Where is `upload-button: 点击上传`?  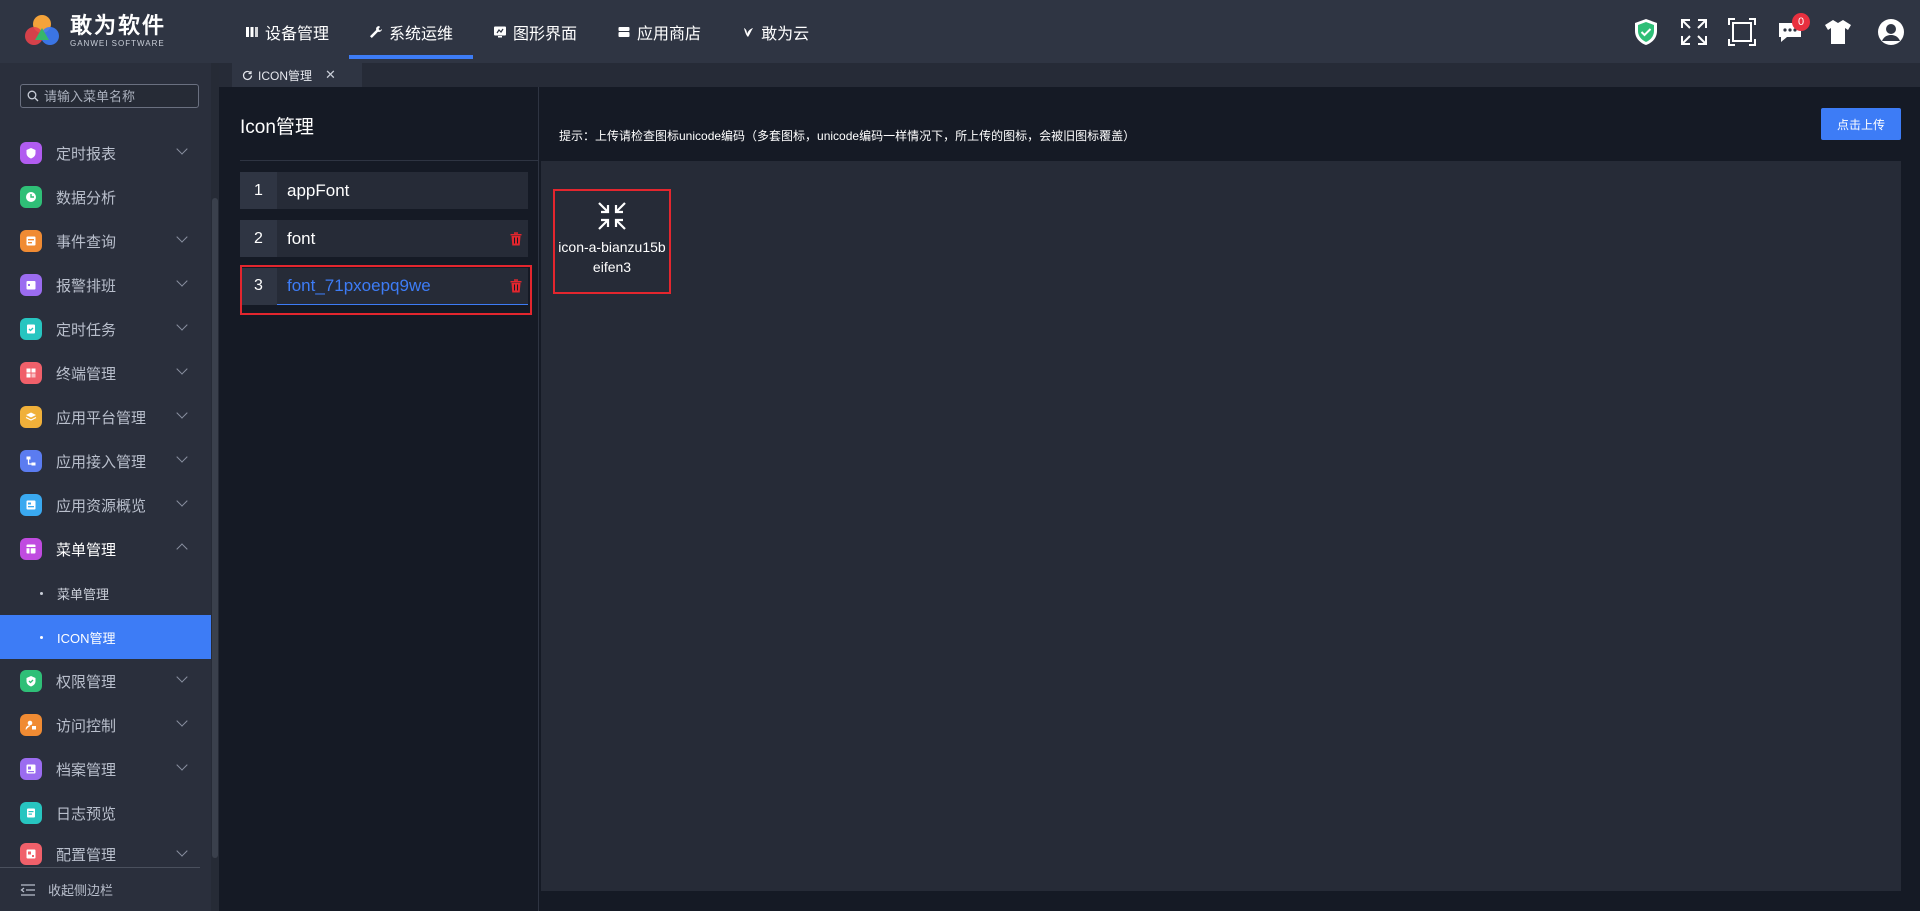
upload-button: 点击上传 is located at coordinates (1861, 124).